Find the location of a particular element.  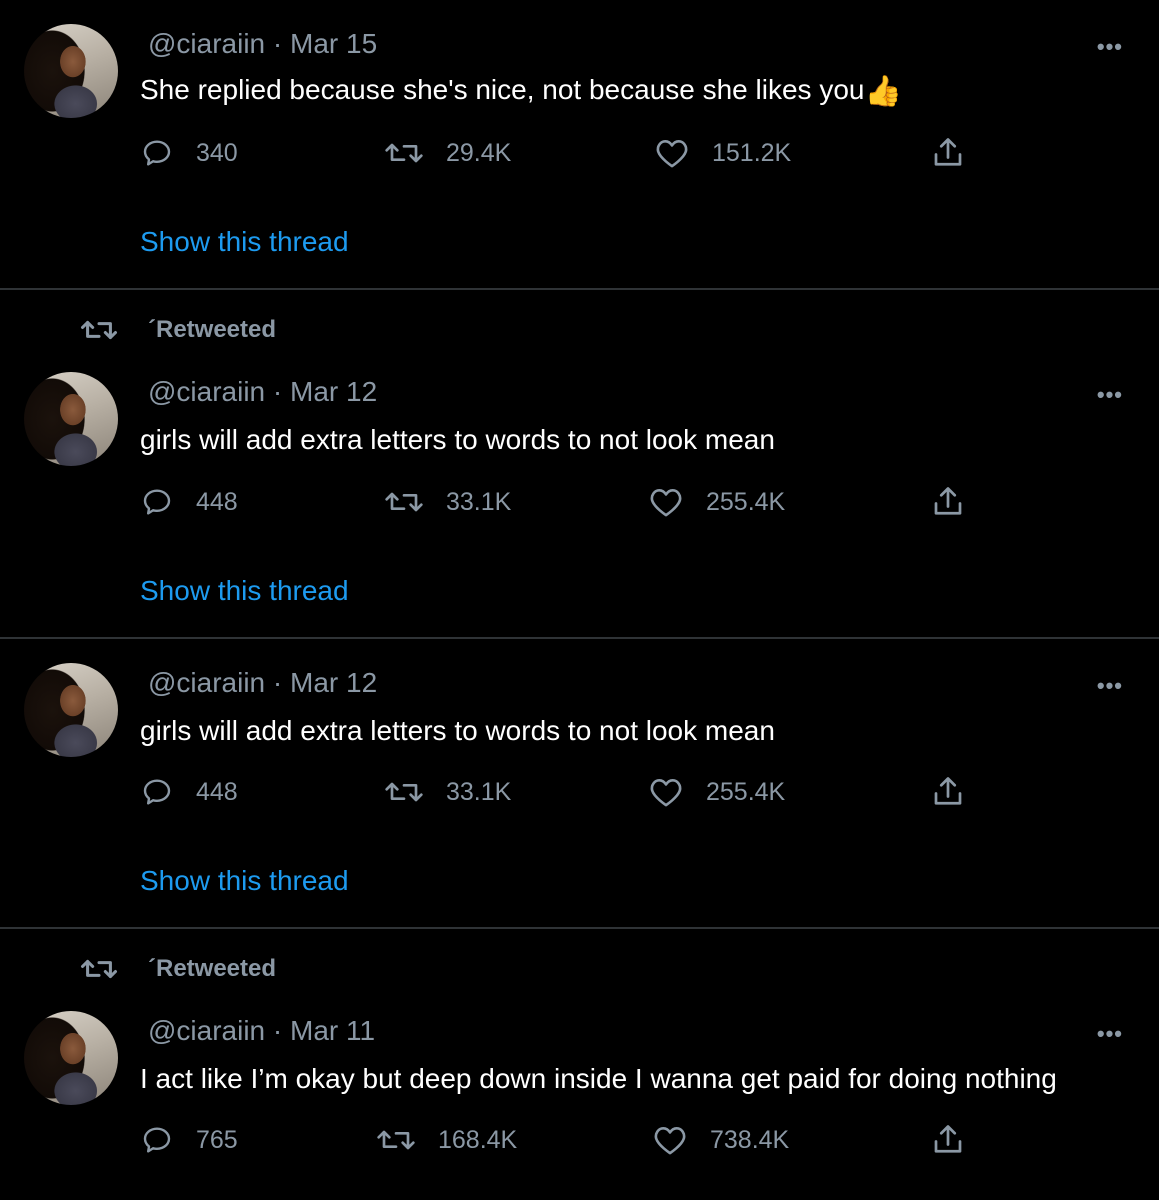

reply-button: 765 is located at coordinates (189, 1140).